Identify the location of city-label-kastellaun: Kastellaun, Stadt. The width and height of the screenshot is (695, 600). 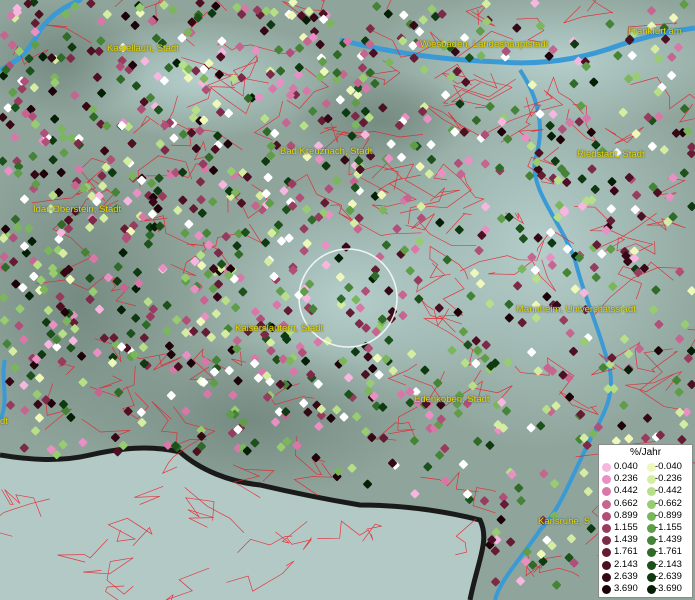
(143, 48).